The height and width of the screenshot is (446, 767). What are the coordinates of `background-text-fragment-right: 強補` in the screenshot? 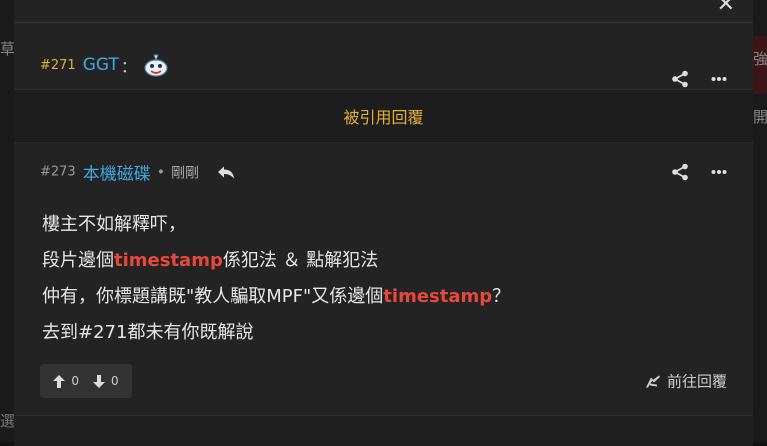 It's located at (760, 59).